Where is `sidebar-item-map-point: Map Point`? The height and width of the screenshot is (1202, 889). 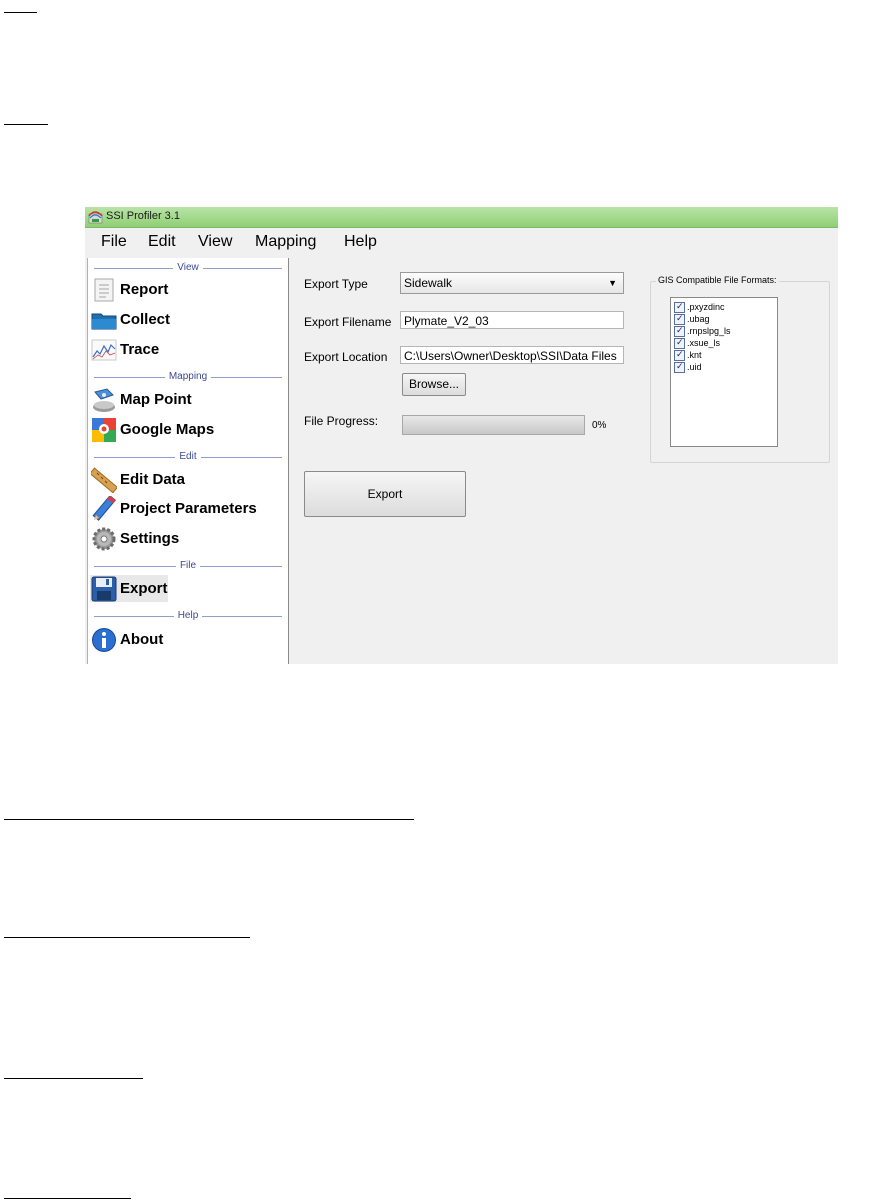 sidebar-item-map-point: Map Point is located at coordinates (188, 399).